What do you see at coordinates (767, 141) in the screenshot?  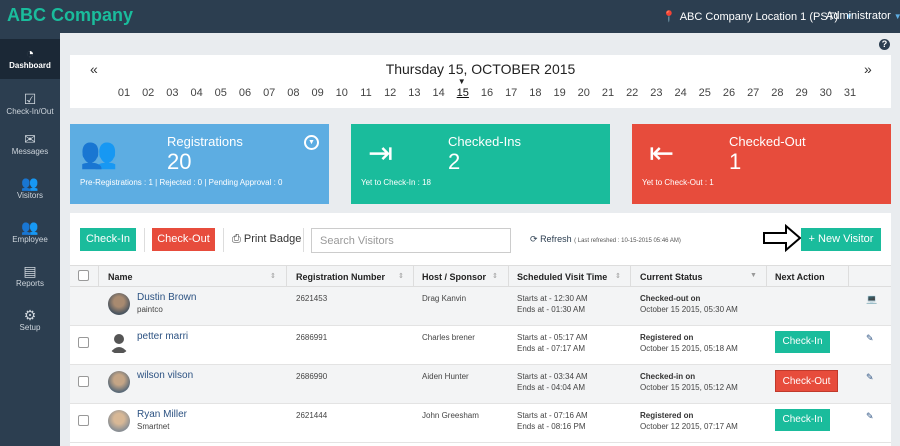 I see `card-title: Checked-Out` at bounding box center [767, 141].